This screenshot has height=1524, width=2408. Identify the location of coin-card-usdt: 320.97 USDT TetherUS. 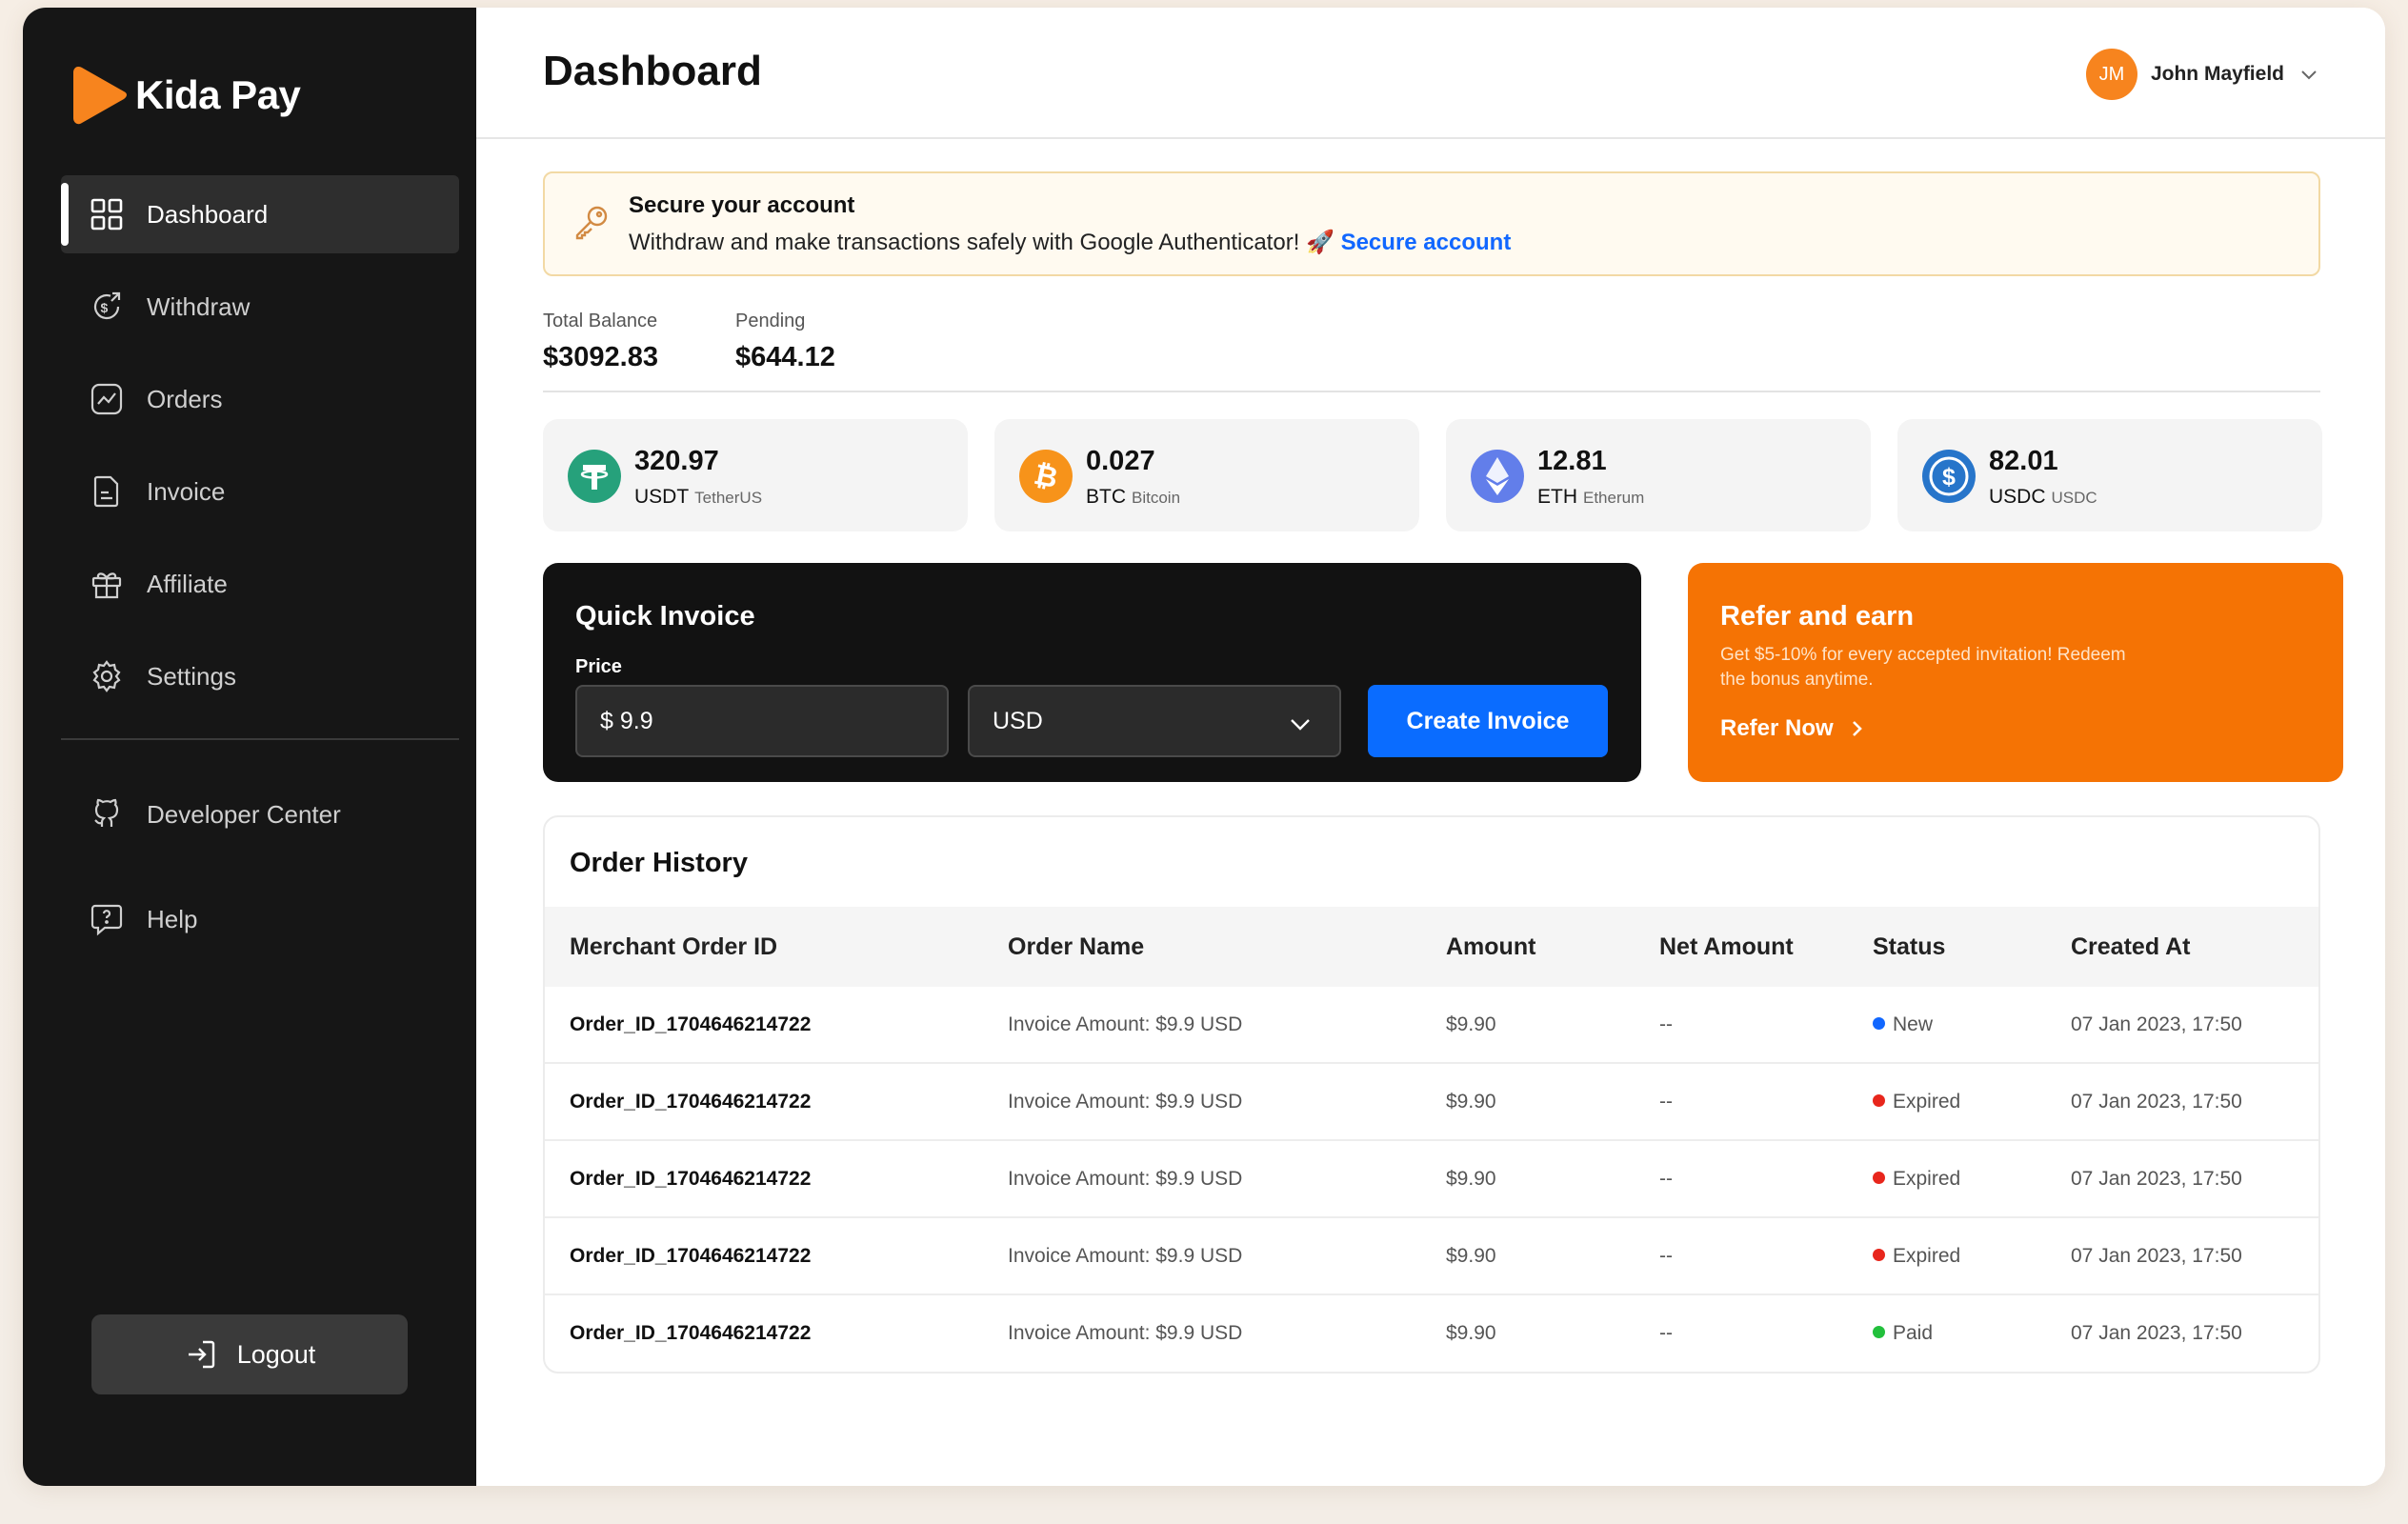
(755, 475).